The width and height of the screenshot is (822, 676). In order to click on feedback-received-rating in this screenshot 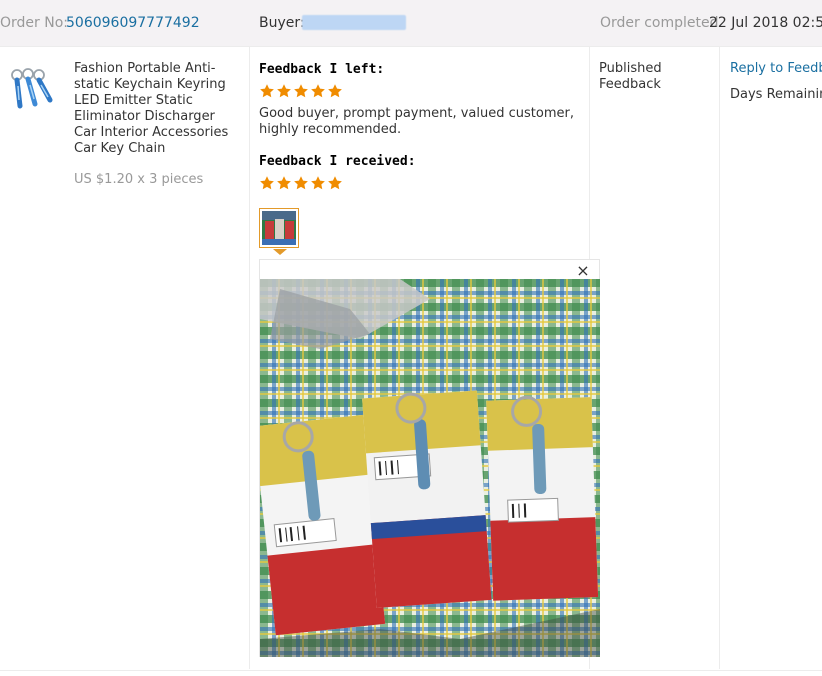, I will do `click(301, 183)`.